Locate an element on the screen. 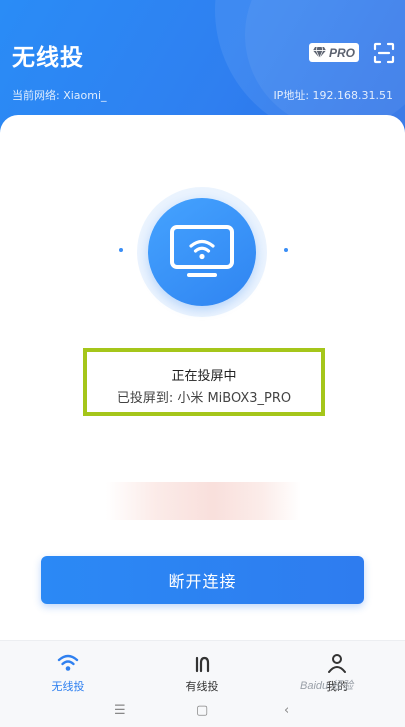 This screenshot has height=727, width=405. app-title: 无线投 is located at coordinates (48, 58).